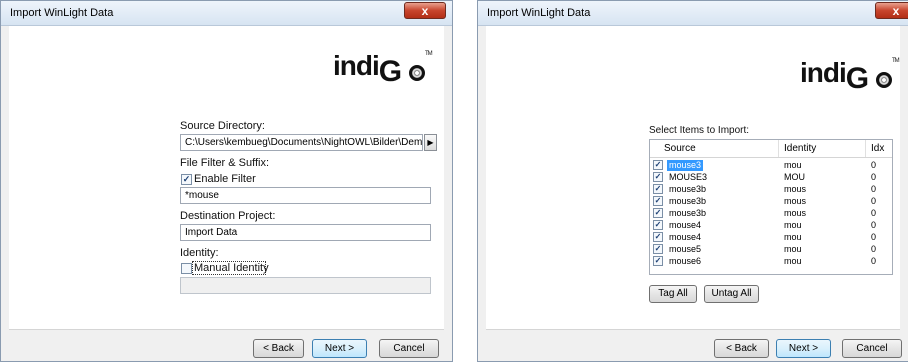 The height and width of the screenshot is (362, 908). Describe the element at coordinates (771, 261) in the screenshot. I see `list-item: ✓ mouse6 mou 0` at that location.